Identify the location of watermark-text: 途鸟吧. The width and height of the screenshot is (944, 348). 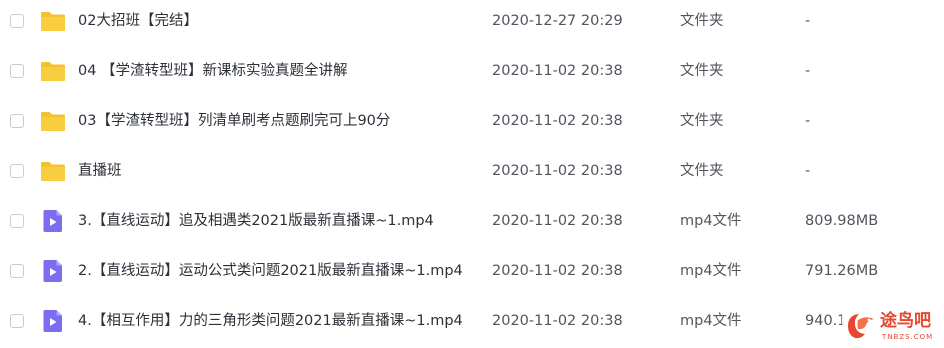
(905, 321).